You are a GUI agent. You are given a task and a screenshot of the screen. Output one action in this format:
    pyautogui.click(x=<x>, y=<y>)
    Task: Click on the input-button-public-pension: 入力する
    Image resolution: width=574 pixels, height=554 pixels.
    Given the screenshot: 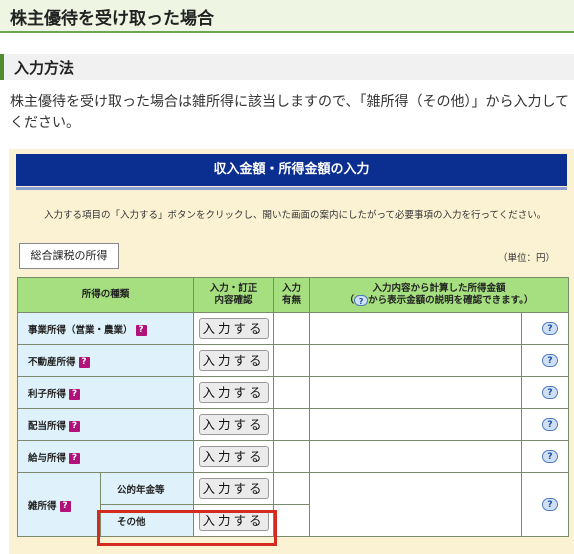 What is the action you would take?
    pyautogui.click(x=233, y=488)
    